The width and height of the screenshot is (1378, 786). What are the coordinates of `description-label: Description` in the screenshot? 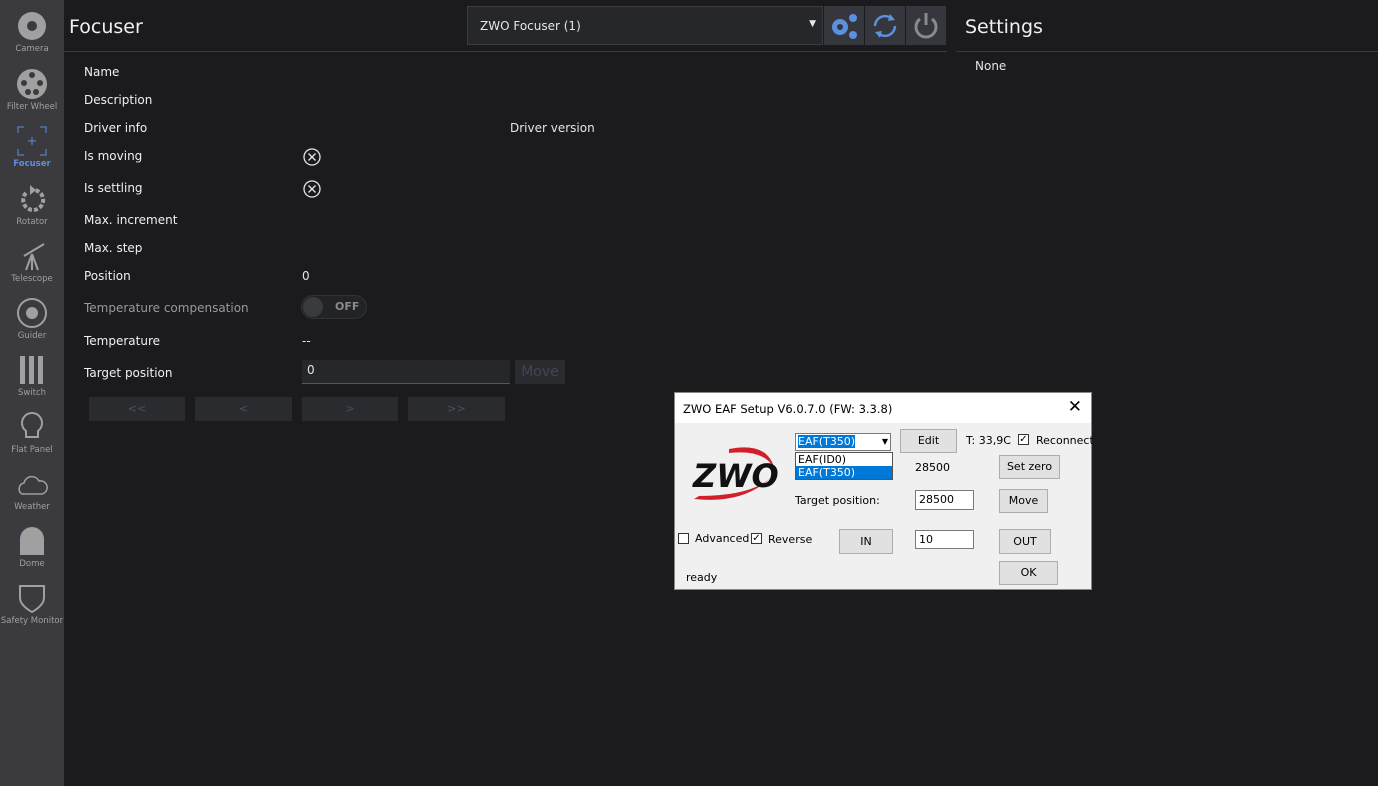 It's located at (118, 100).